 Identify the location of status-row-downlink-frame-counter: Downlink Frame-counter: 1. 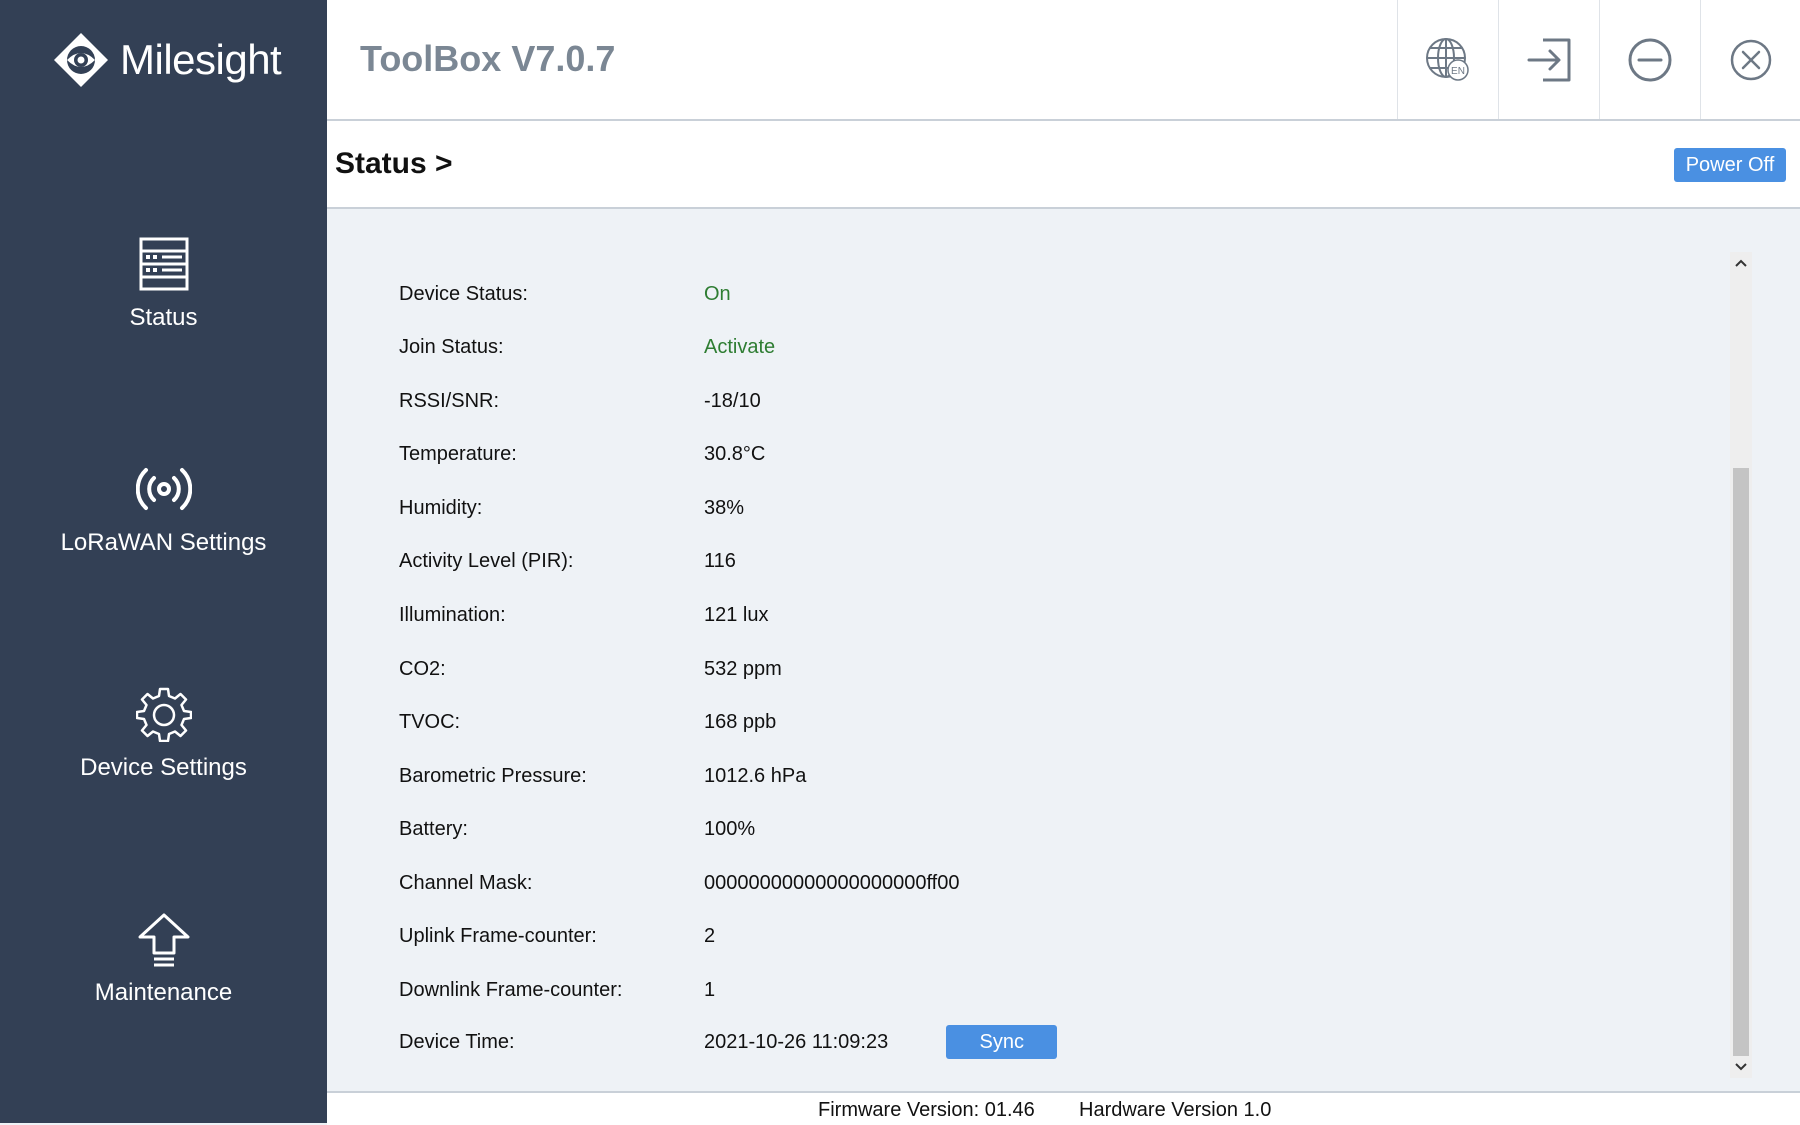
(1049, 990).